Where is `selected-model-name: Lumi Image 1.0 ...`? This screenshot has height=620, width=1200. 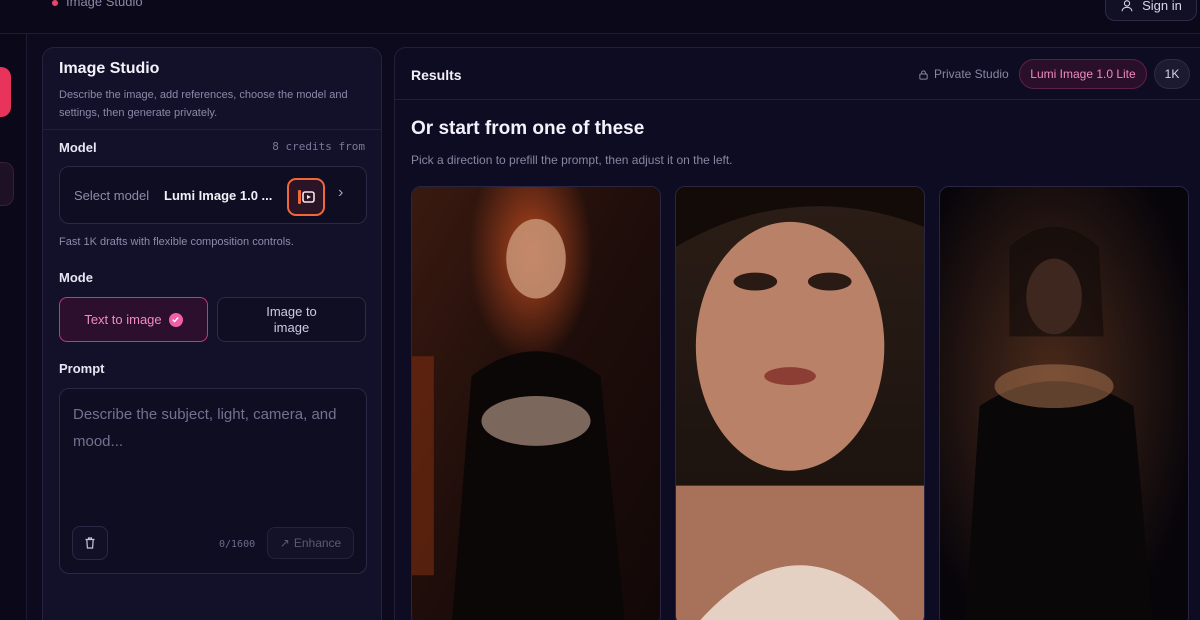 selected-model-name: Lumi Image 1.0 ... is located at coordinates (218, 195).